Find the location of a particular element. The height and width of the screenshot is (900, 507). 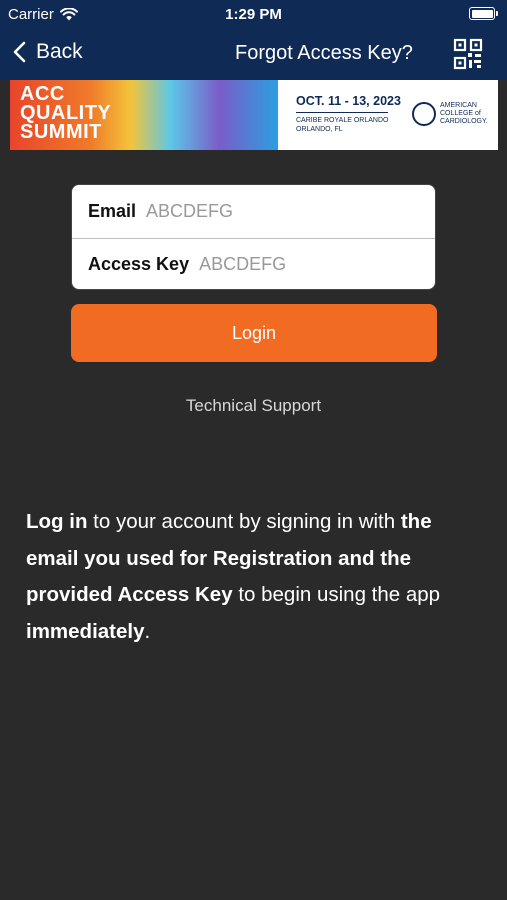

back-label: Back is located at coordinates (59, 51).